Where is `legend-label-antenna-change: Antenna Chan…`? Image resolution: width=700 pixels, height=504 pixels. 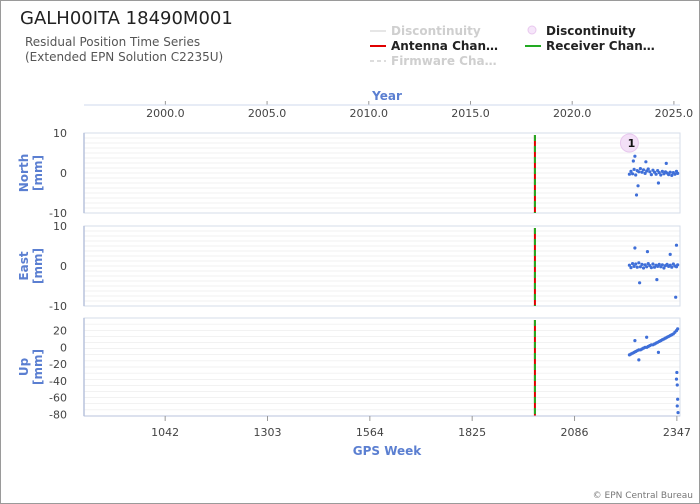 legend-label-antenna-change: Antenna Chan… is located at coordinates (444, 46).